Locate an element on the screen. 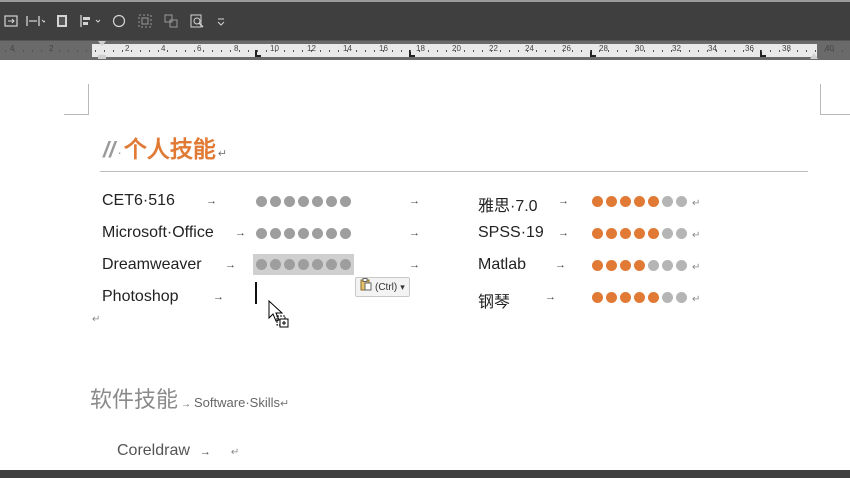 The height and width of the screenshot is (478, 850). section2-subtitle: Software·Skills is located at coordinates (237, 402).